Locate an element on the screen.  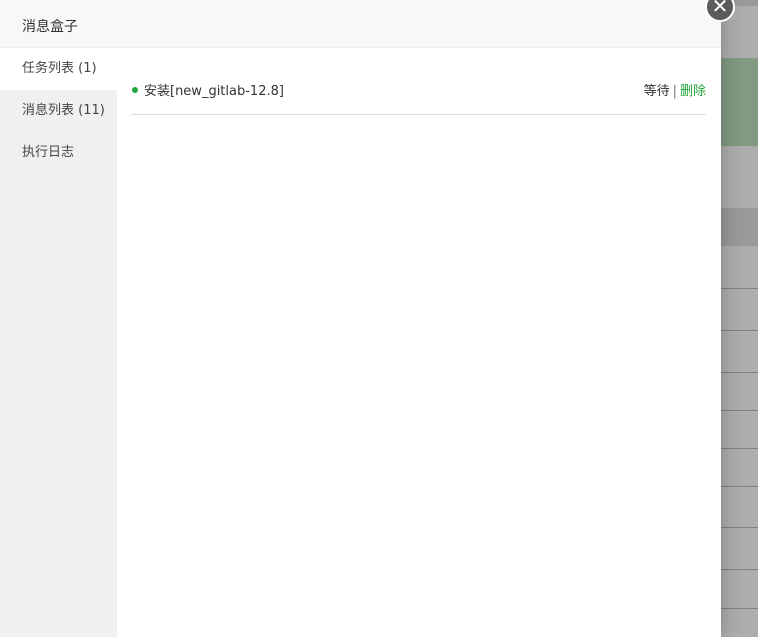
modal-title: 消息盒子 is located at coordinates (50, 27).